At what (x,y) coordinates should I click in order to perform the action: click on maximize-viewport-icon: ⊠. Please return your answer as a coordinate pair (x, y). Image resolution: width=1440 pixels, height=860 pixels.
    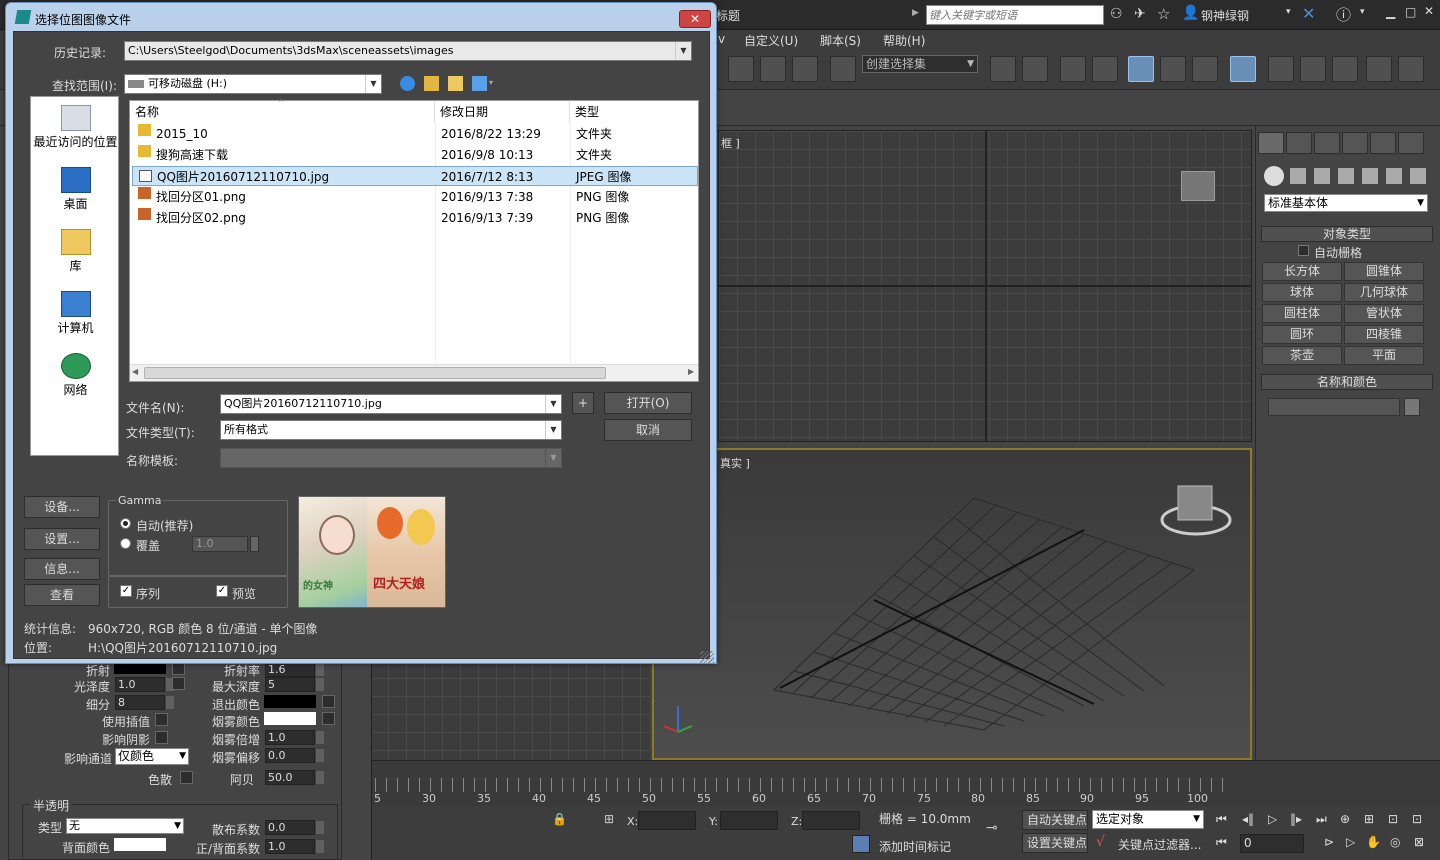
    Looking at the image, I should click on (1419, 842).